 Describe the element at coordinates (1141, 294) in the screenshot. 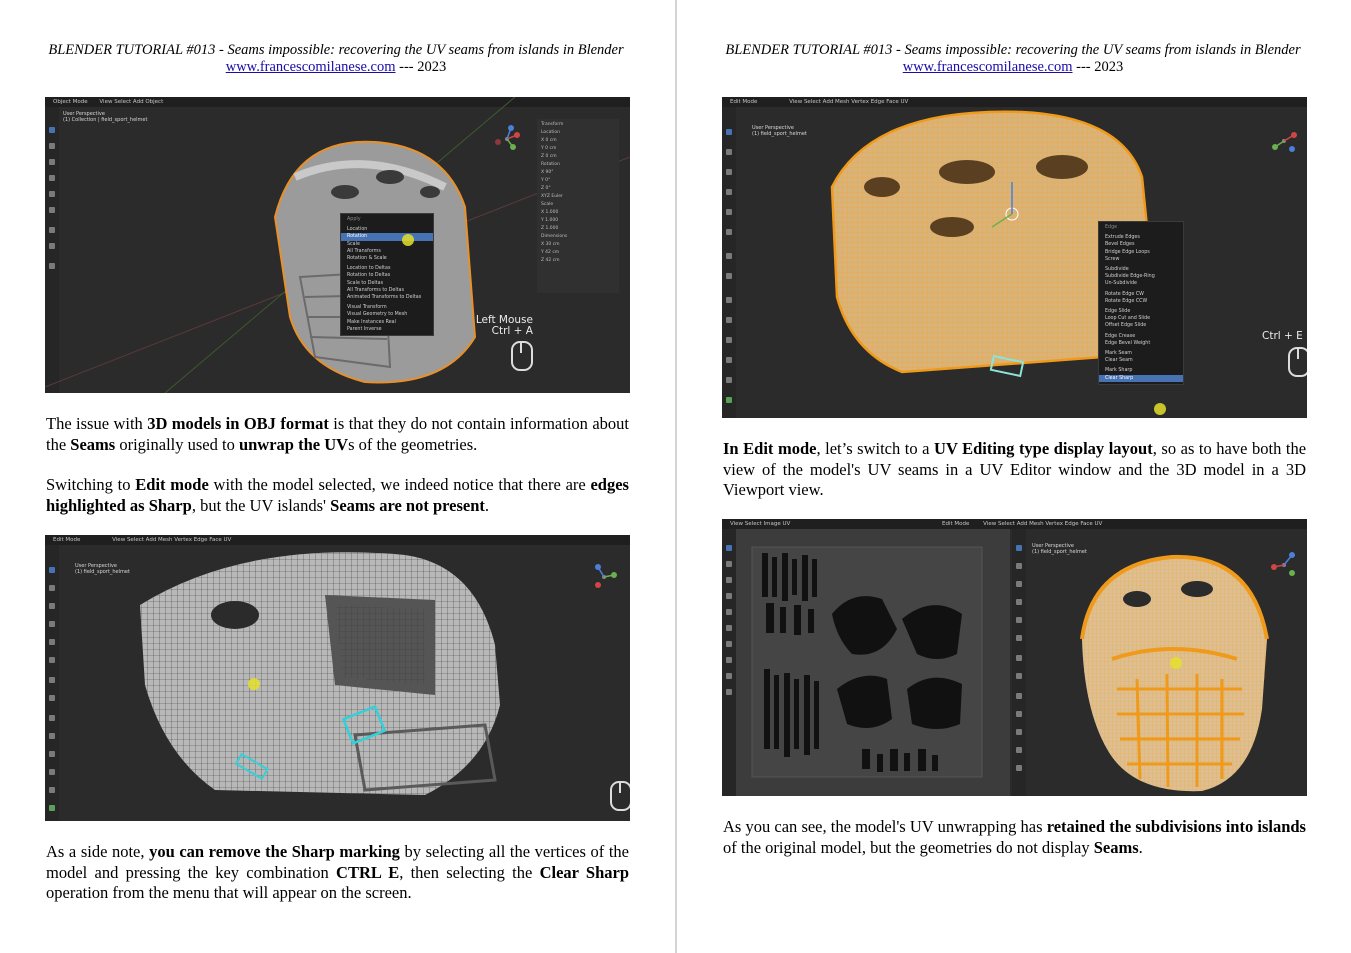

I see `menu-item-rotate-edge-cw: Rotate Edge CW` at that location.